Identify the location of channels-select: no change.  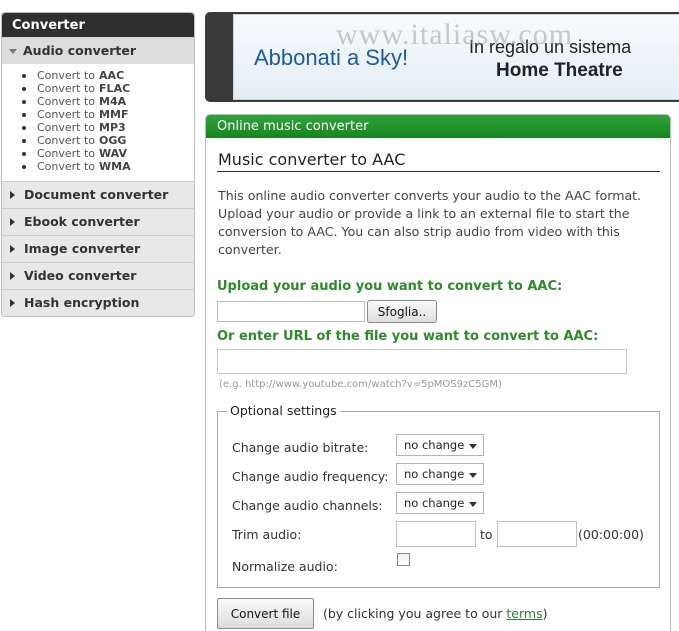
(440, 503).